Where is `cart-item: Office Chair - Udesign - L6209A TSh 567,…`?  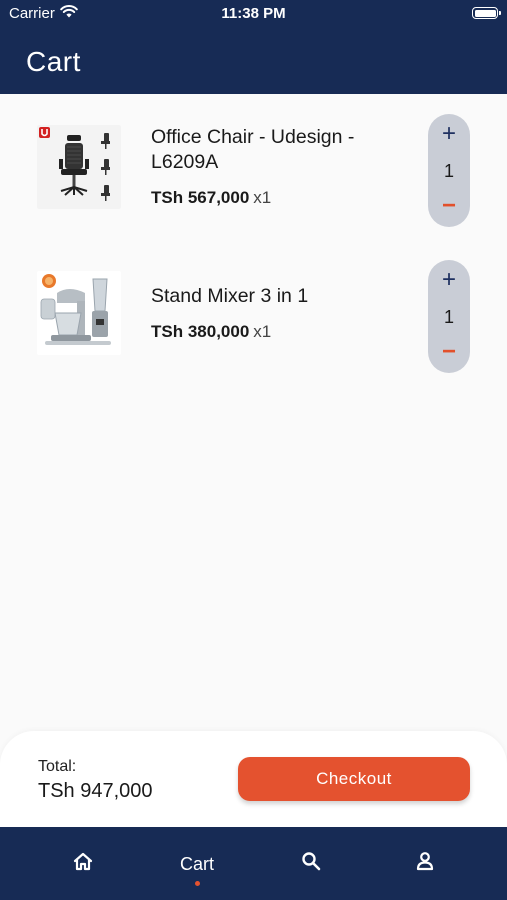 cart-item: Office Chair - Udesign - L6209A TSh 567,… is located at coordinates (253, 173).